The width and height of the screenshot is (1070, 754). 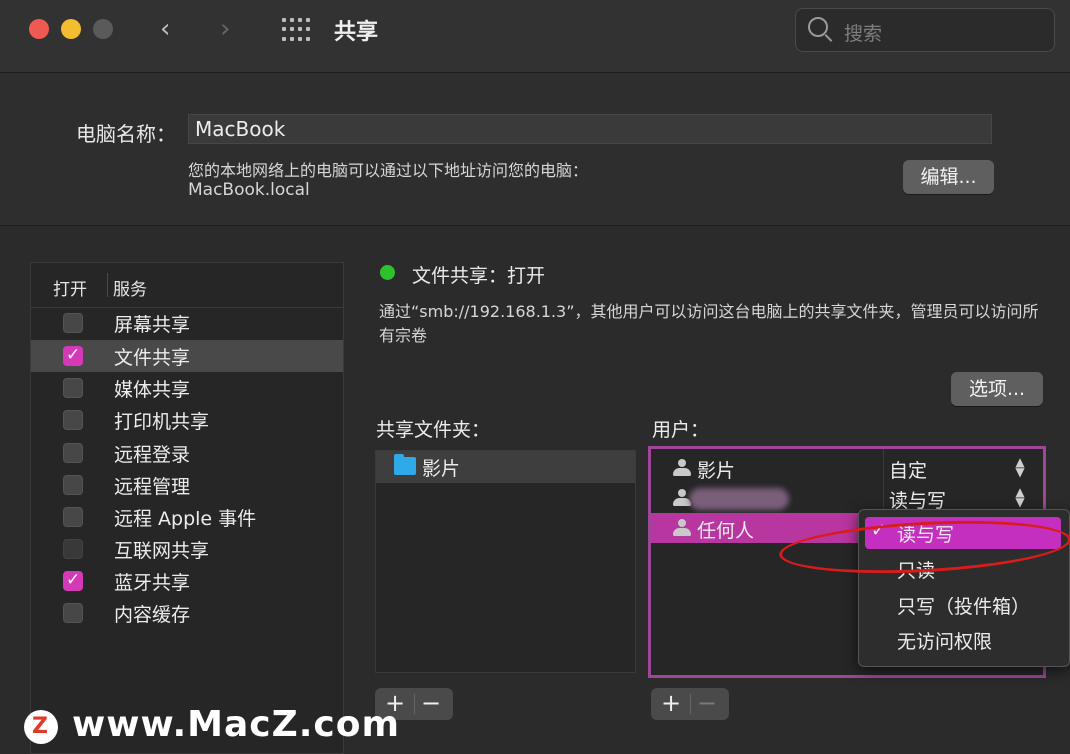 What do you see at coordinates (671, 703) in the screenshot?
I see `add-user-button: +` at bounding box center [671, 703].